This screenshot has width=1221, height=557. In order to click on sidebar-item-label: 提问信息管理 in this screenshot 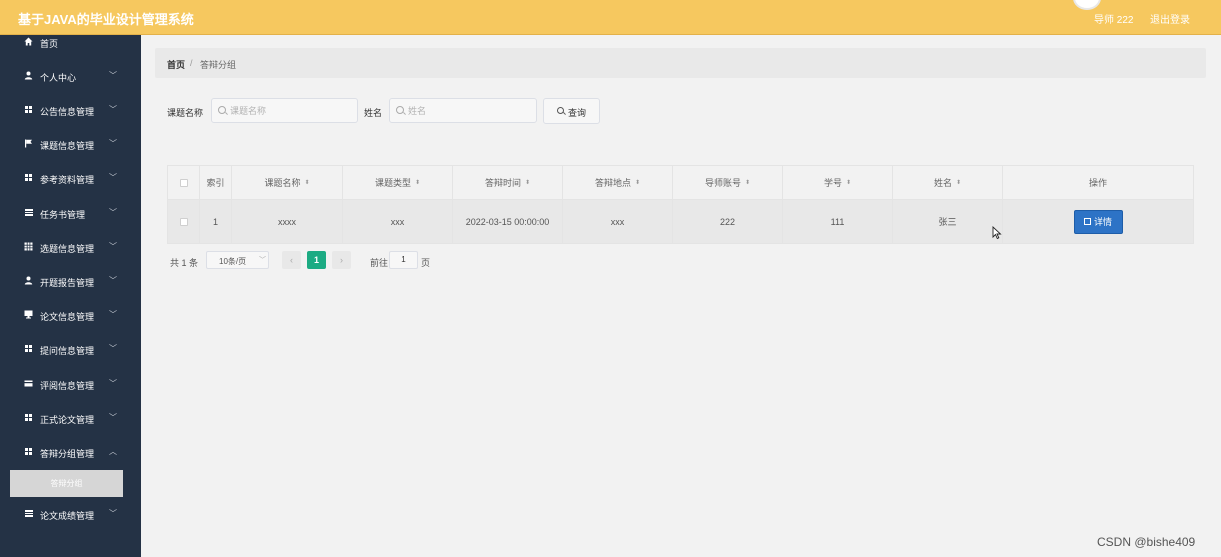, I will do `click(67, 351)`.